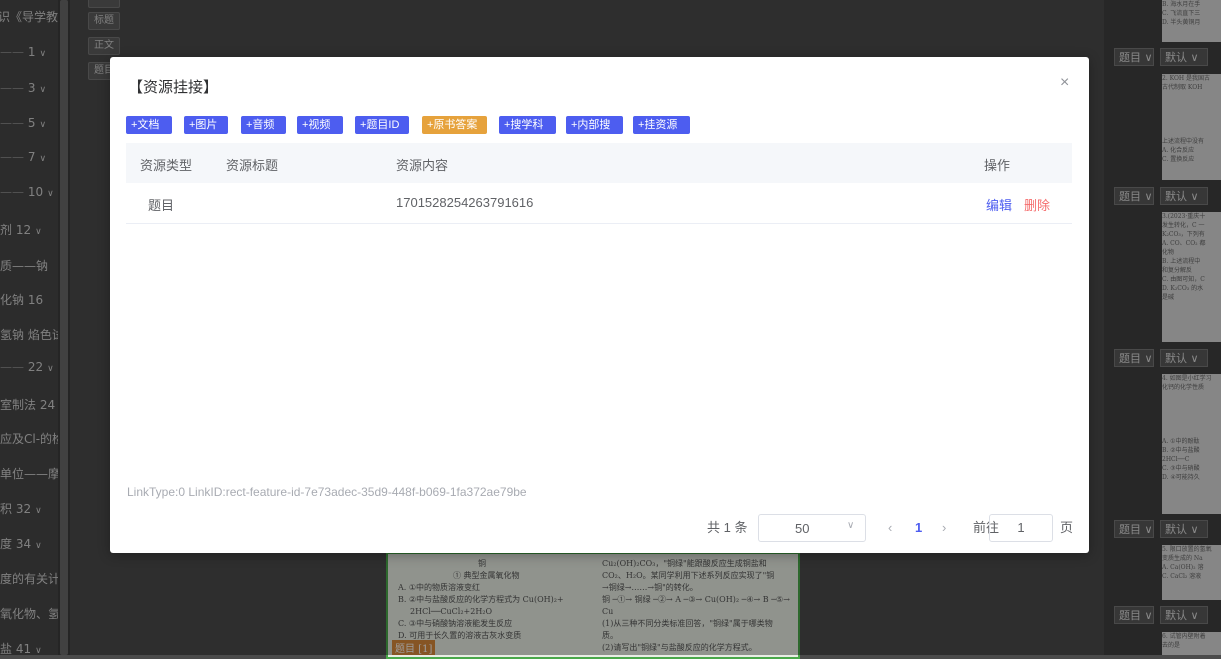 This screenshot has height=659, width=1221. What do you see at coordinates (1037, 204) in the screenshot?
I see `delete-link: 删除` at bounding box center [1037, 204].